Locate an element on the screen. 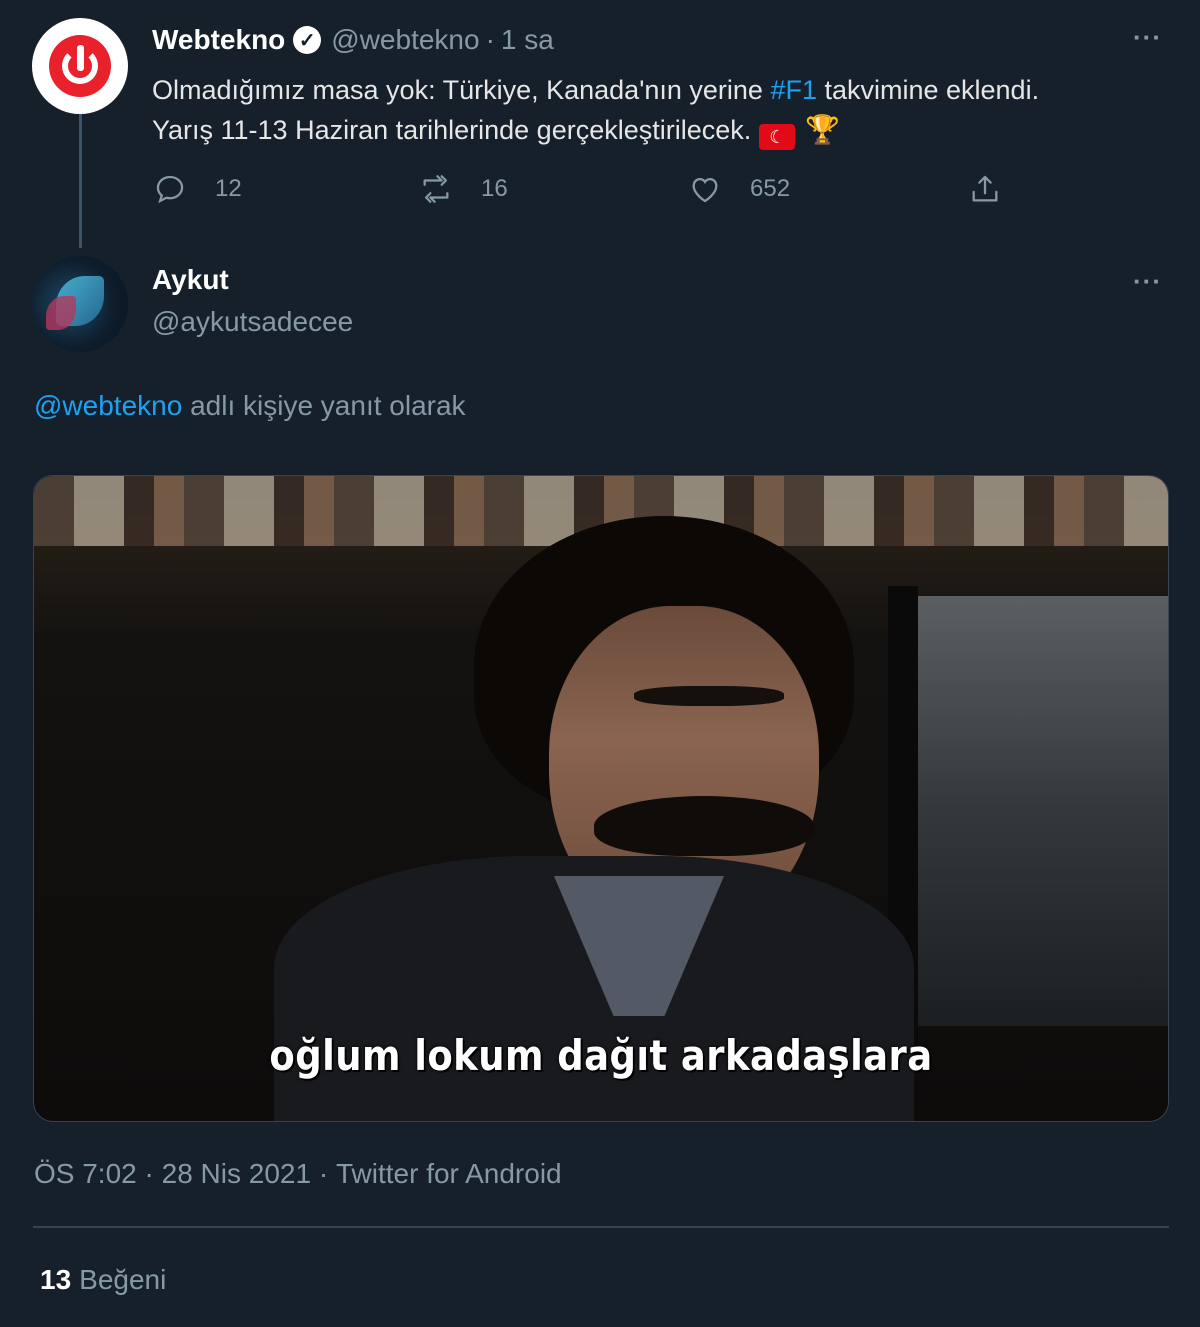 This screenshot has width=1200, height=1327. parent-tweet-header: Webtekno ✓ @webtekno · 1 sa is located at coordinates (353, 40).